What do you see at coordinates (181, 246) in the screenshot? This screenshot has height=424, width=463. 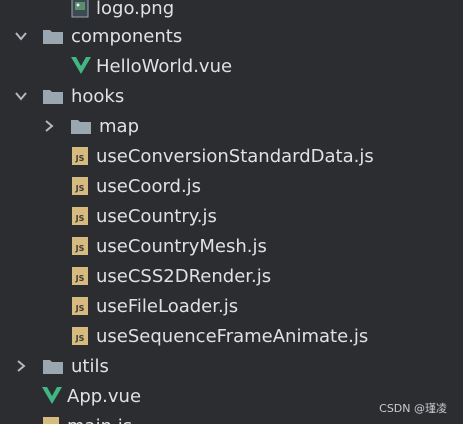 I see `tree-item-label: useCountryMesh.js` at bounding box center [181, 246].